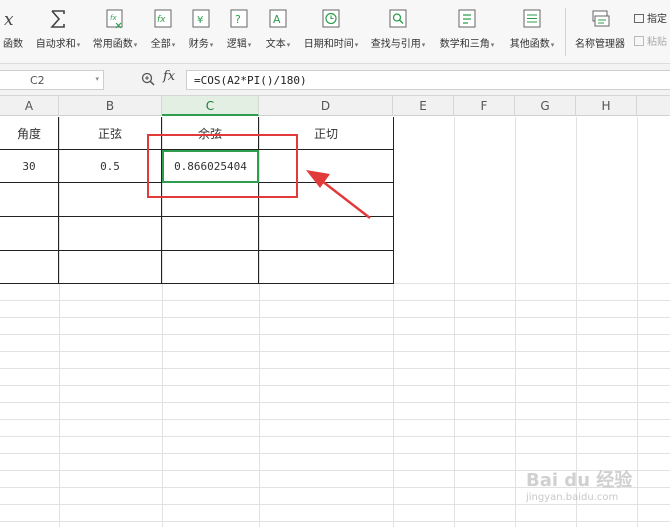 The image size is (670, 527). What do you see at coordinates (239, 32) in the screenshot?
I see `logical-button: ? 逻辑▾` at bounding box center [239, 32].